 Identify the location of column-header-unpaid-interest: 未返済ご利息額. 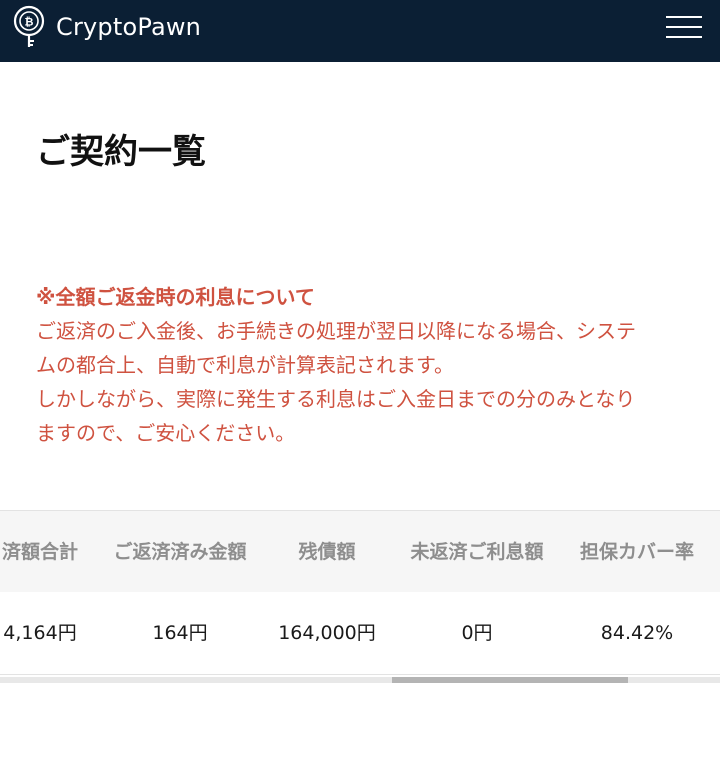
(477, 552).